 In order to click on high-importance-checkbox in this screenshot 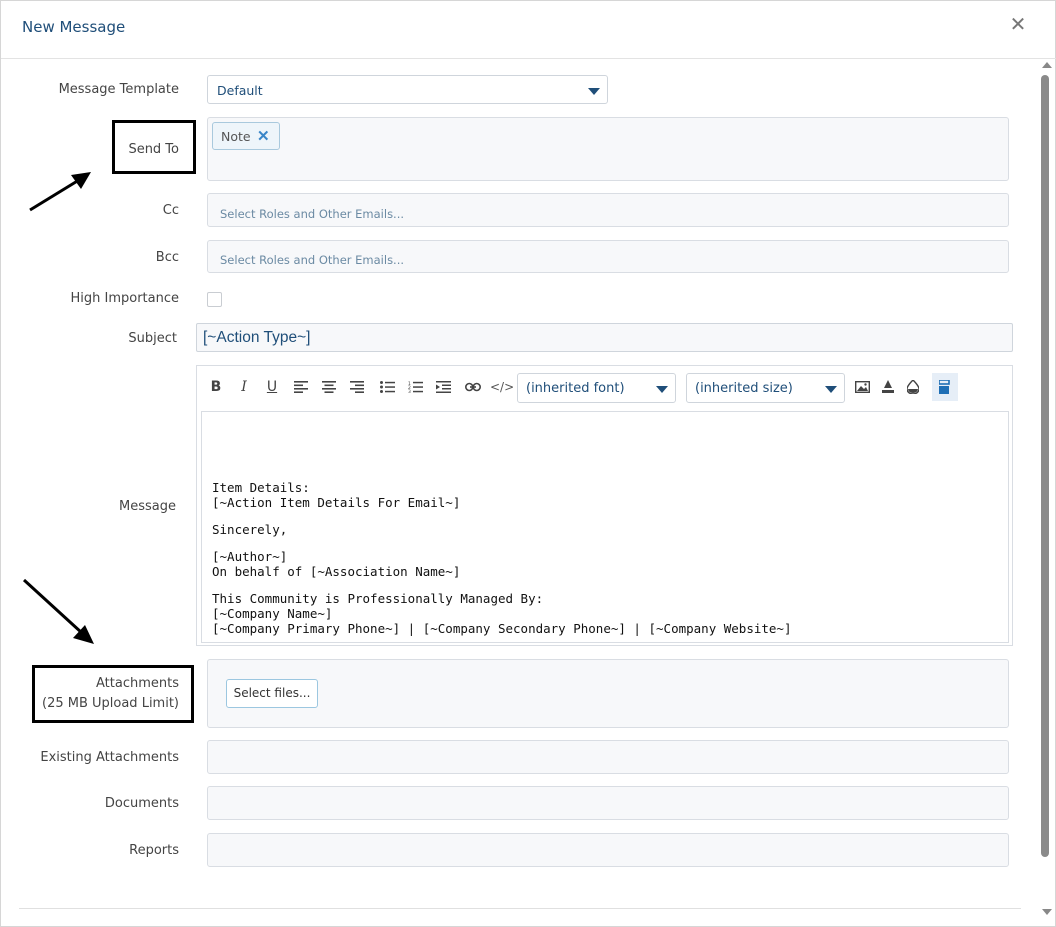, I will do `click(214, 299)`.